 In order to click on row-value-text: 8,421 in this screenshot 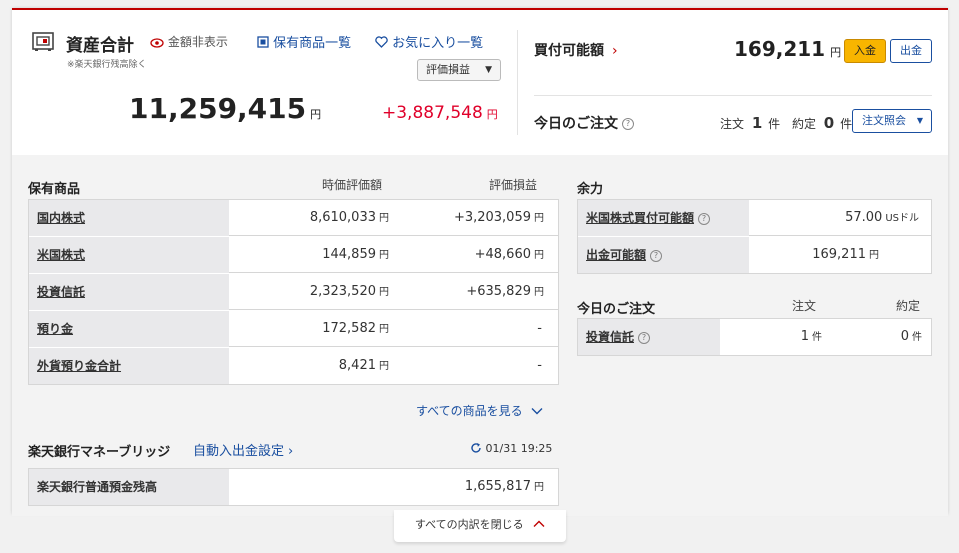, I will do `click(357, 365)`.